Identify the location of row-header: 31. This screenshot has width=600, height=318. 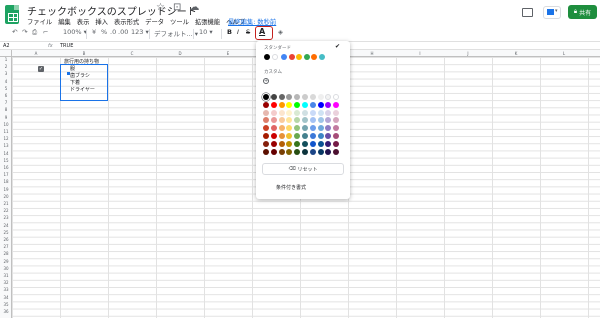
(6, 275).